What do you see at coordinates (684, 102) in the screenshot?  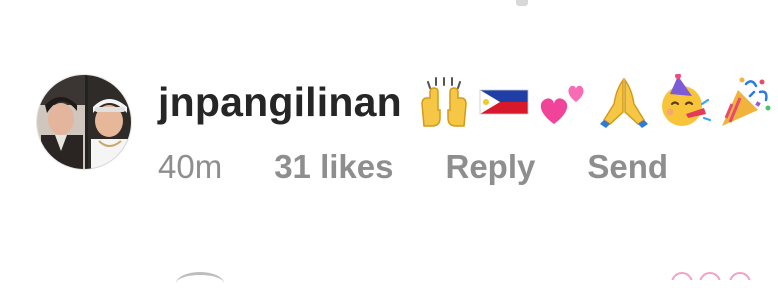 I see `partying-face-emoji-icon` at bounding box center [684, 102].